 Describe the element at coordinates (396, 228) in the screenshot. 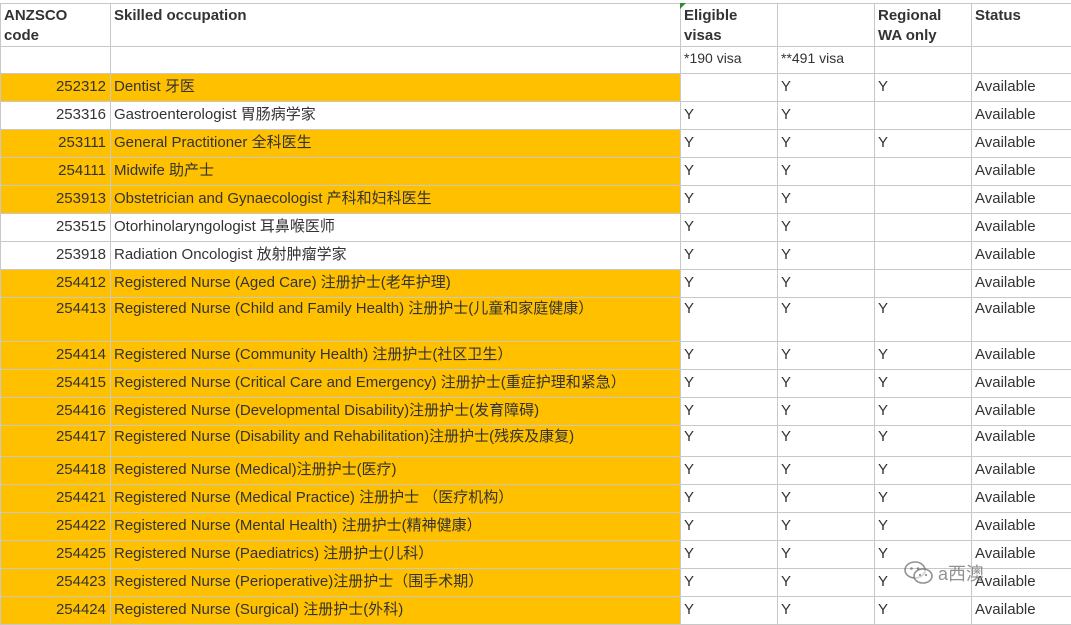

I see `cell-occupation: Otorhinolaryngologist 耳鼻喉医师` at that location.